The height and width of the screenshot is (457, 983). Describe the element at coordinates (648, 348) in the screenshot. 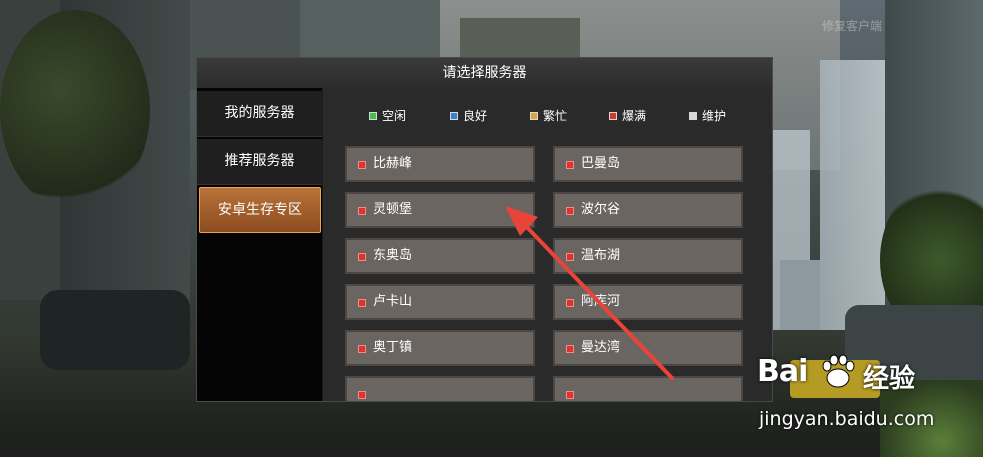

I see `server-button: 曼达湾` at that location.